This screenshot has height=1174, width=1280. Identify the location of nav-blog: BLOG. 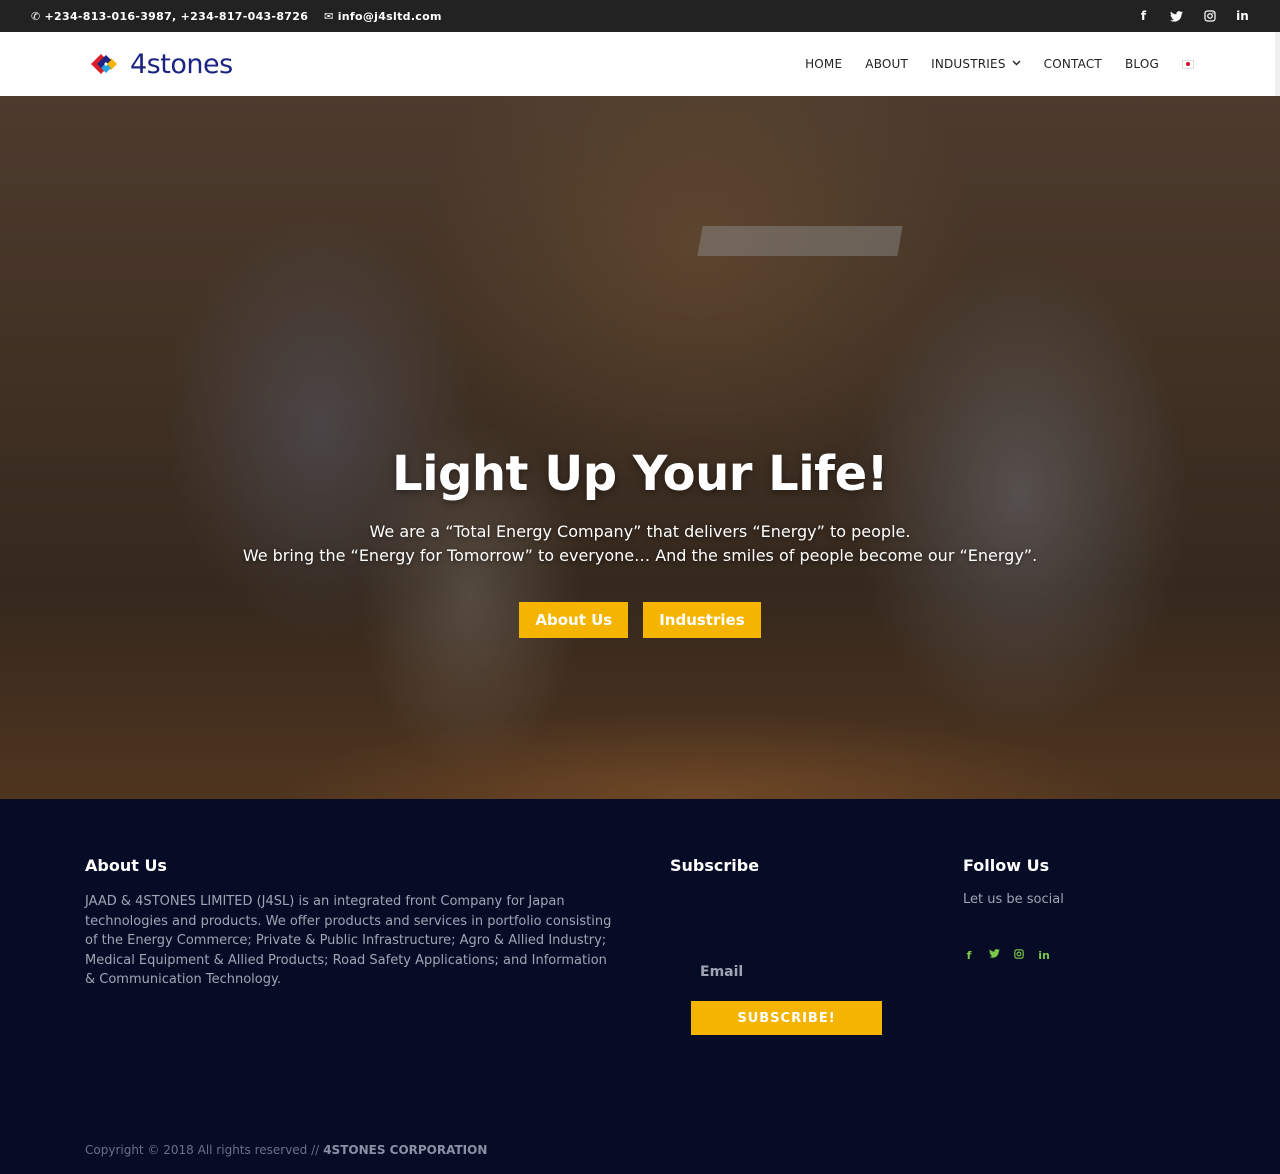
(1142, 64).